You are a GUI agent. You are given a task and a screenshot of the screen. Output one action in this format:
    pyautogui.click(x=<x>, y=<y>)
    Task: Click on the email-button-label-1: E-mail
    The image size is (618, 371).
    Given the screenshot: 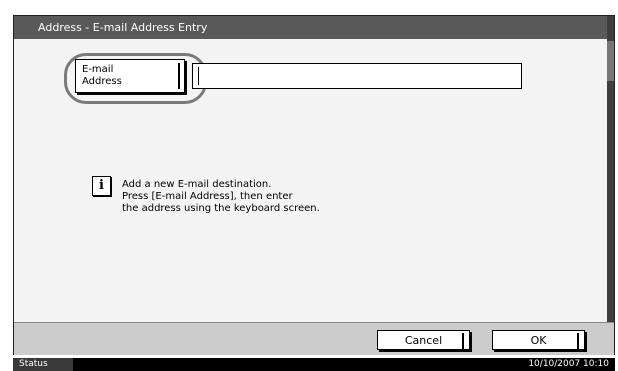 What is the action you would take?
    pyautogui.click(x=98, y=69)
    